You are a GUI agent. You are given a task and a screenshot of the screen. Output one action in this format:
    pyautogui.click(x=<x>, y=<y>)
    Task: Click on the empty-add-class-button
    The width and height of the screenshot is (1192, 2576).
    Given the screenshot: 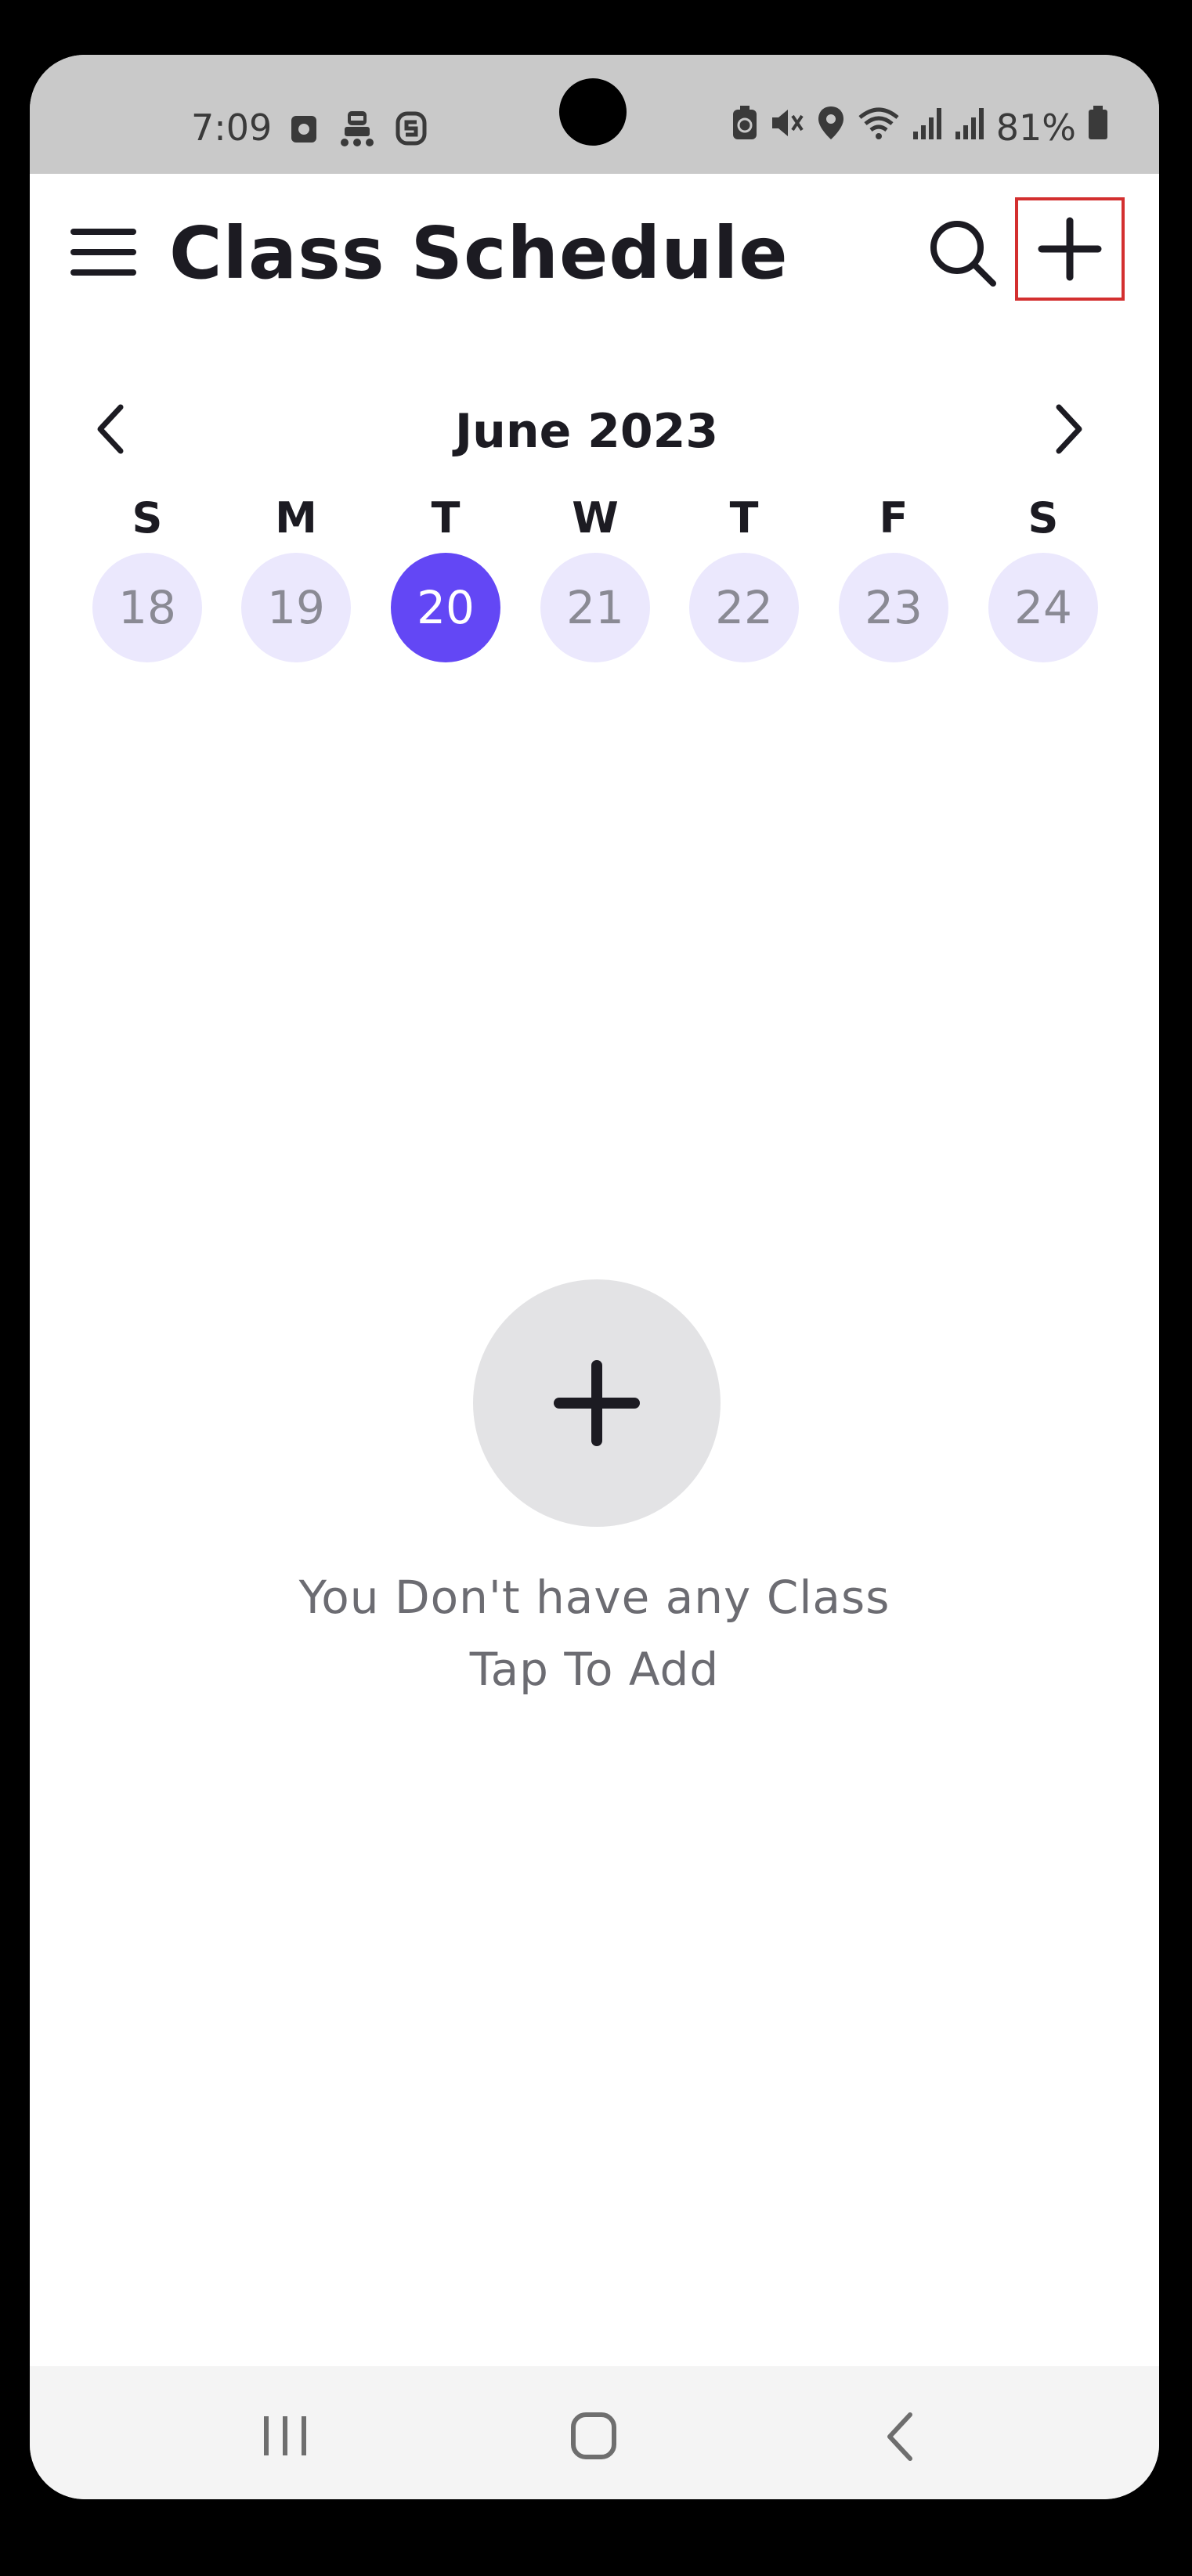 What is the action you would take?
    pyautogui.click(x=597, y=1403)
    